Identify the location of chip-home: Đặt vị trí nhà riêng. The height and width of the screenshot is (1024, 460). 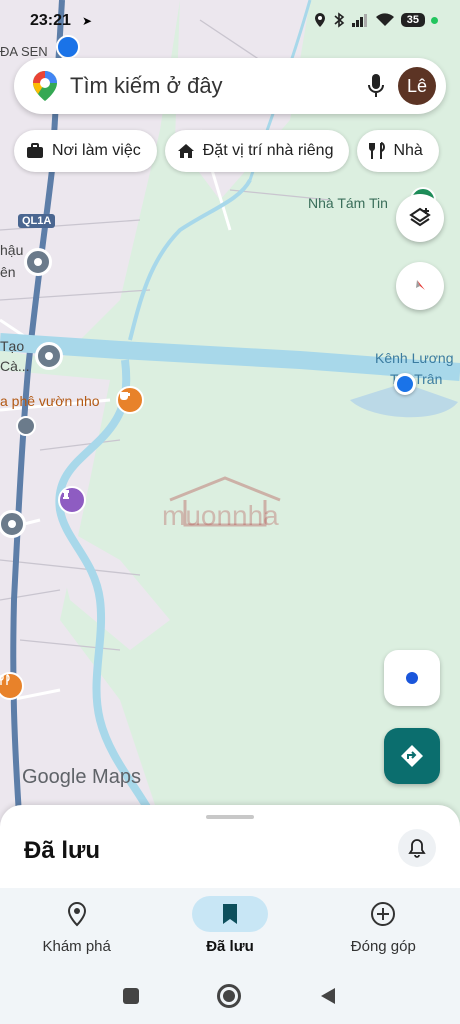
(257, 151).